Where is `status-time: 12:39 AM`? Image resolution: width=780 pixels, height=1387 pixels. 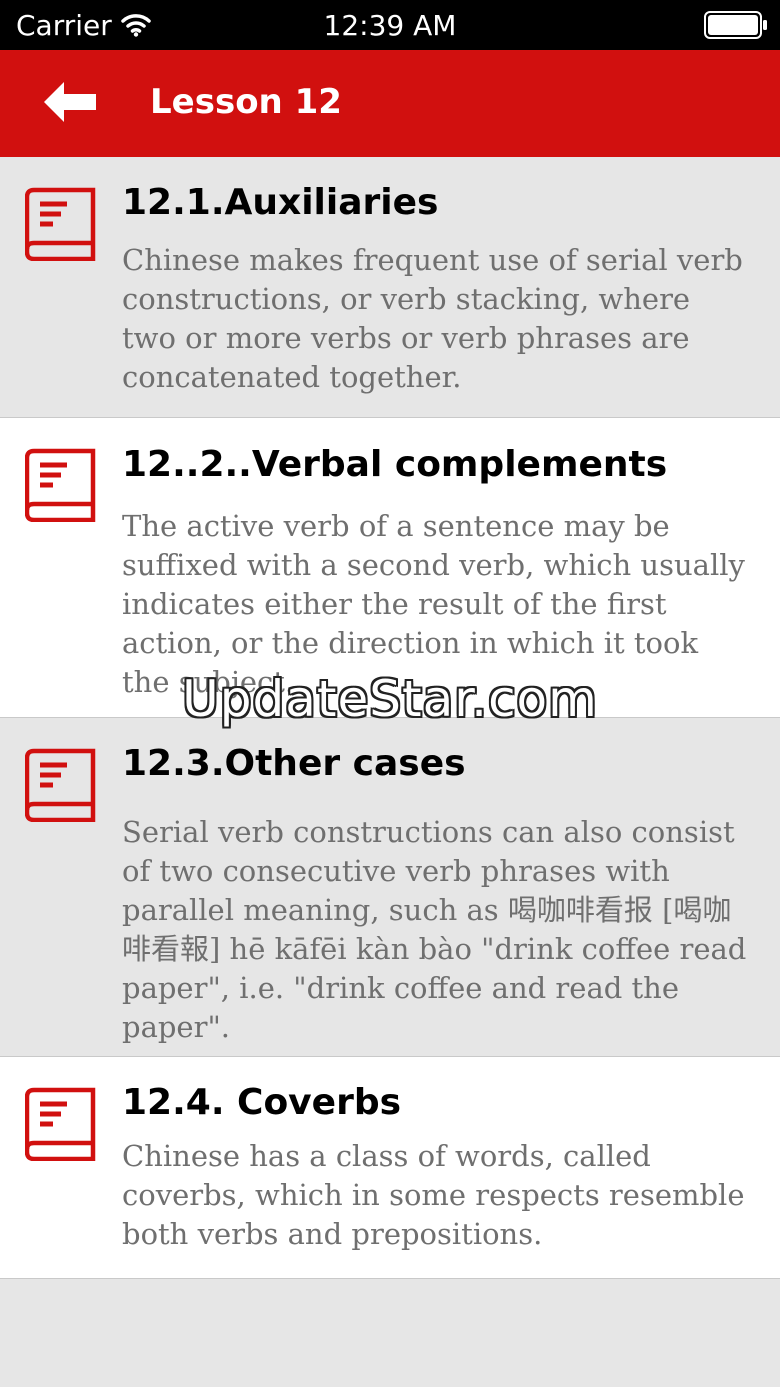
status-time: 12:39 AM is located at coordinates (390, 25).